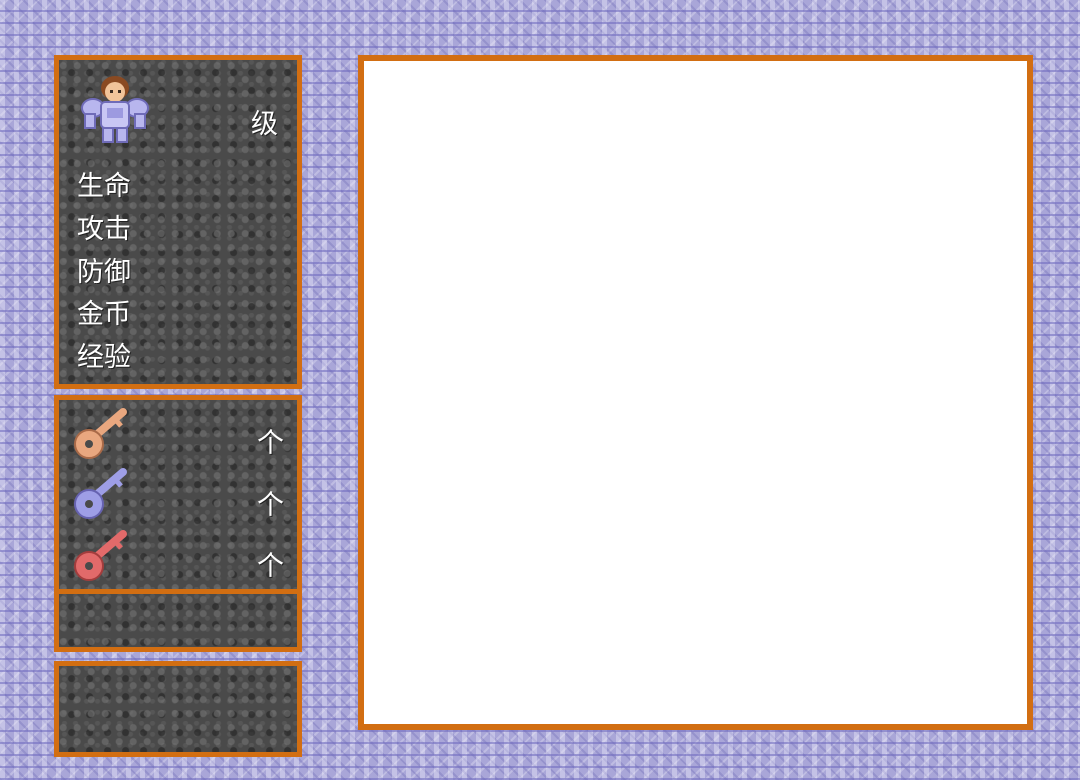  Describe the element at coordinates (178, 495) in the screenshot. I see `keys-panel: 个 个 个` at that location.